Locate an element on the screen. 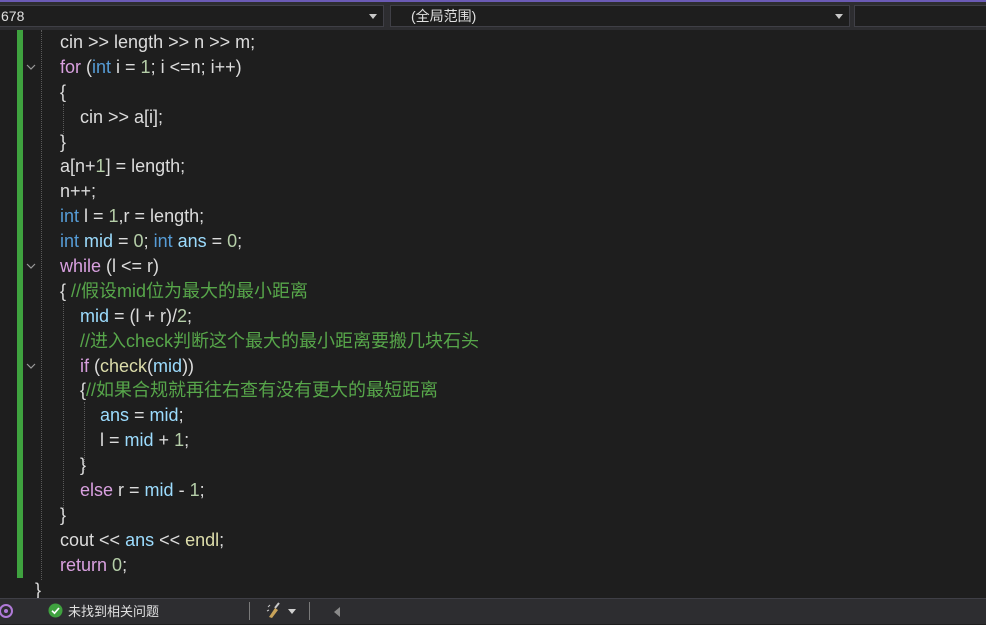  code-line: {//如果合规就再往右查有没有更大的最短距离 is located at coordinates (269, 390).